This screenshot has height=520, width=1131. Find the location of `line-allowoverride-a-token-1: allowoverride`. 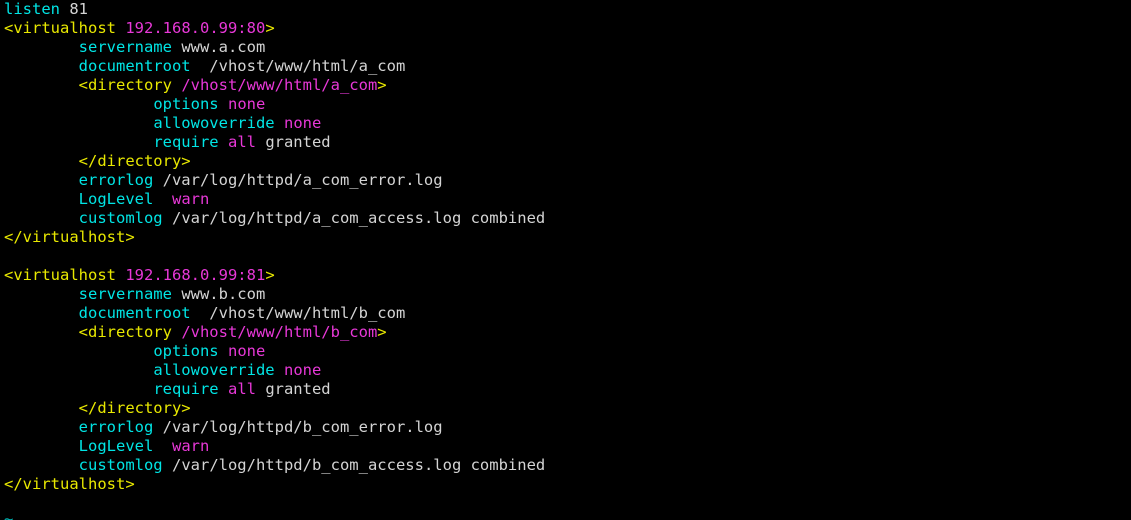

line-allowoverride-a-token-1: allowoverride is located at coordinates (214, 123).